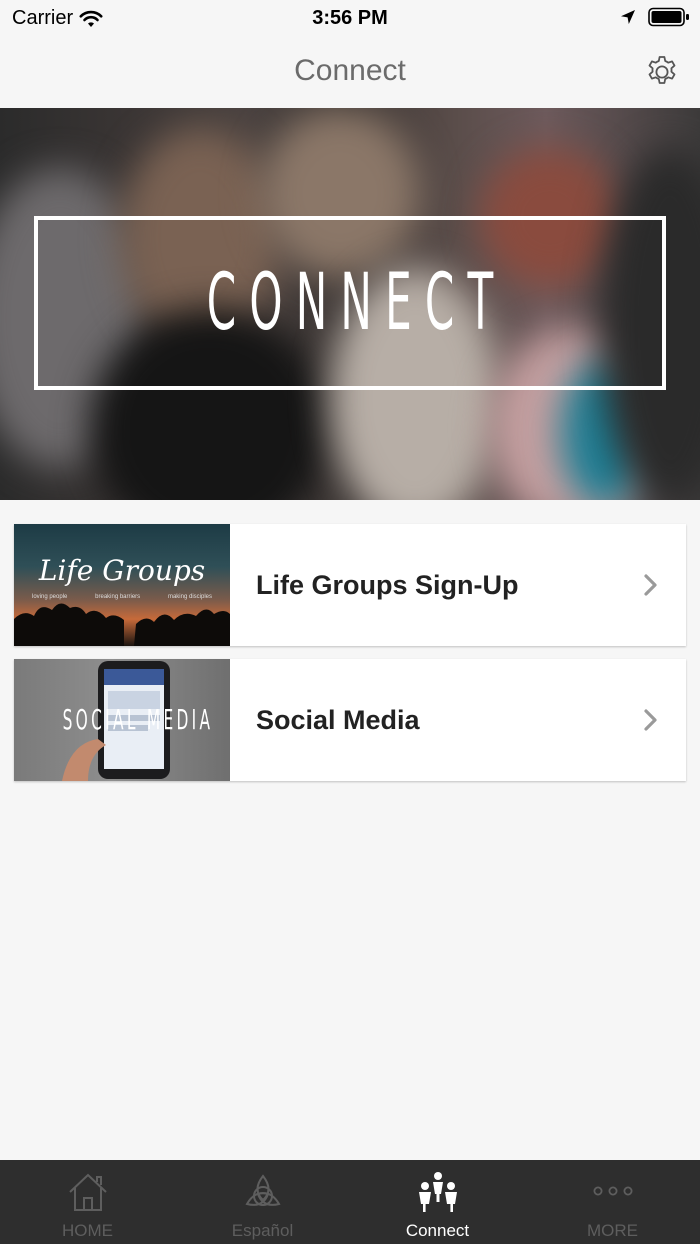 The height and width of the screenshot is (1244, 700). I want to click on status-bar: Carrier 3:56 PM, so click(350, 18).